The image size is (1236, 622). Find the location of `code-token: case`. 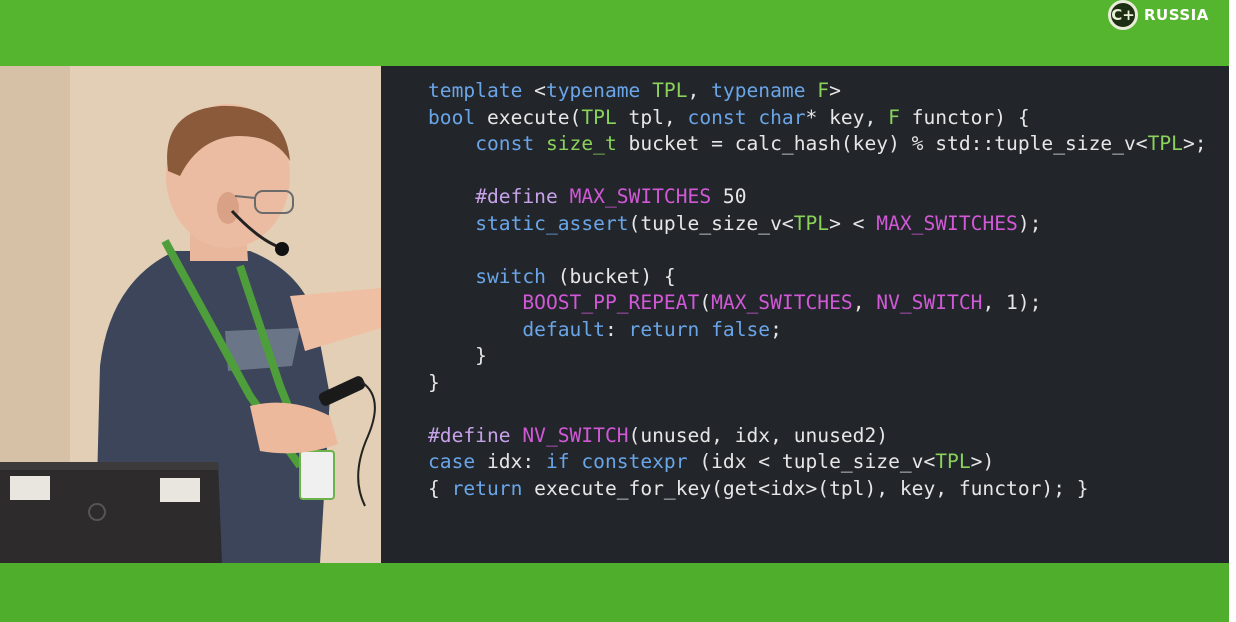

code-token: case is located at coordinates (452, 461).